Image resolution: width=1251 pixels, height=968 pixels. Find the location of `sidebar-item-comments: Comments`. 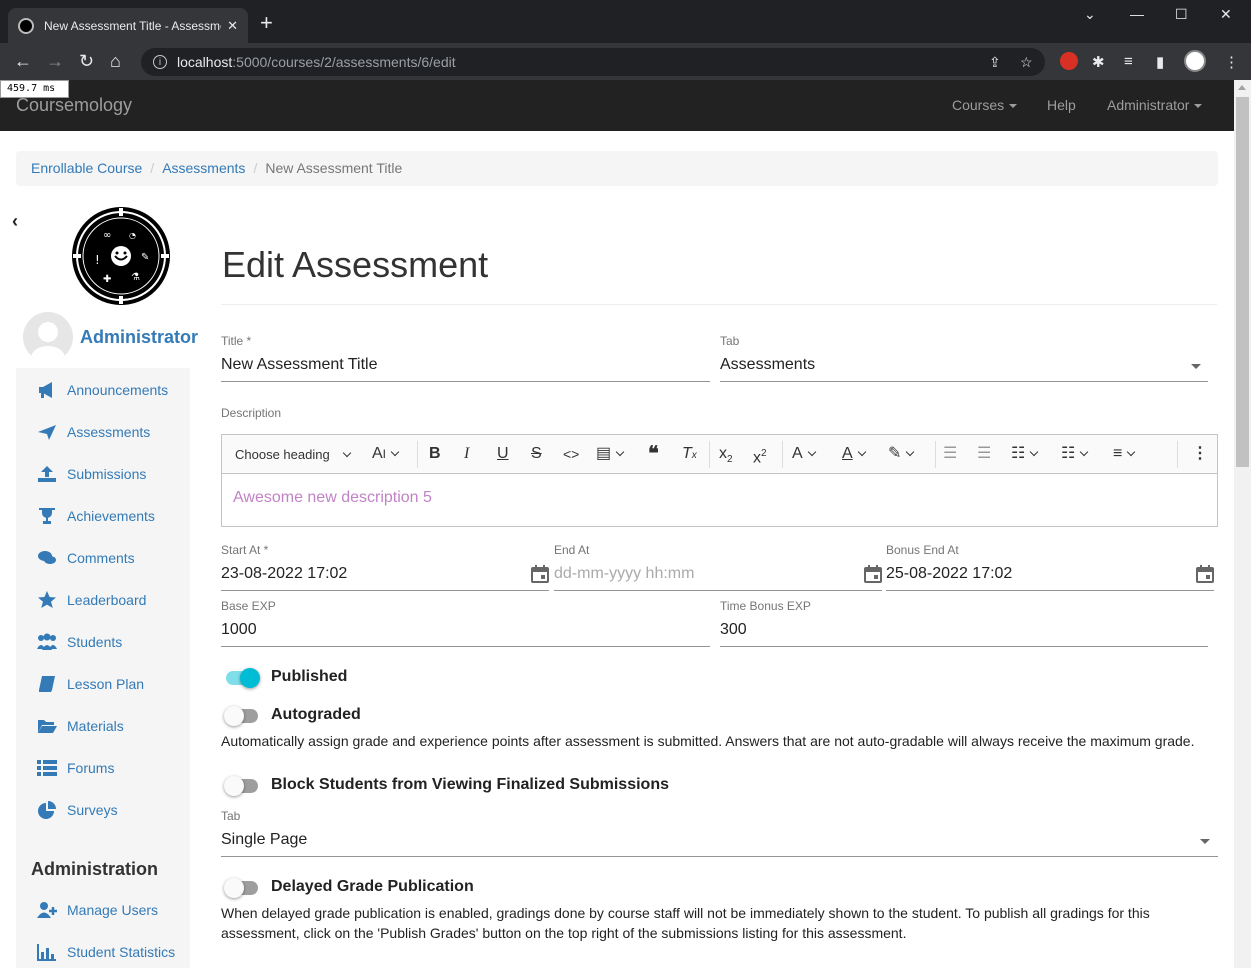

sidebar-item-comments: Comments is located at coordinates (85, 558).